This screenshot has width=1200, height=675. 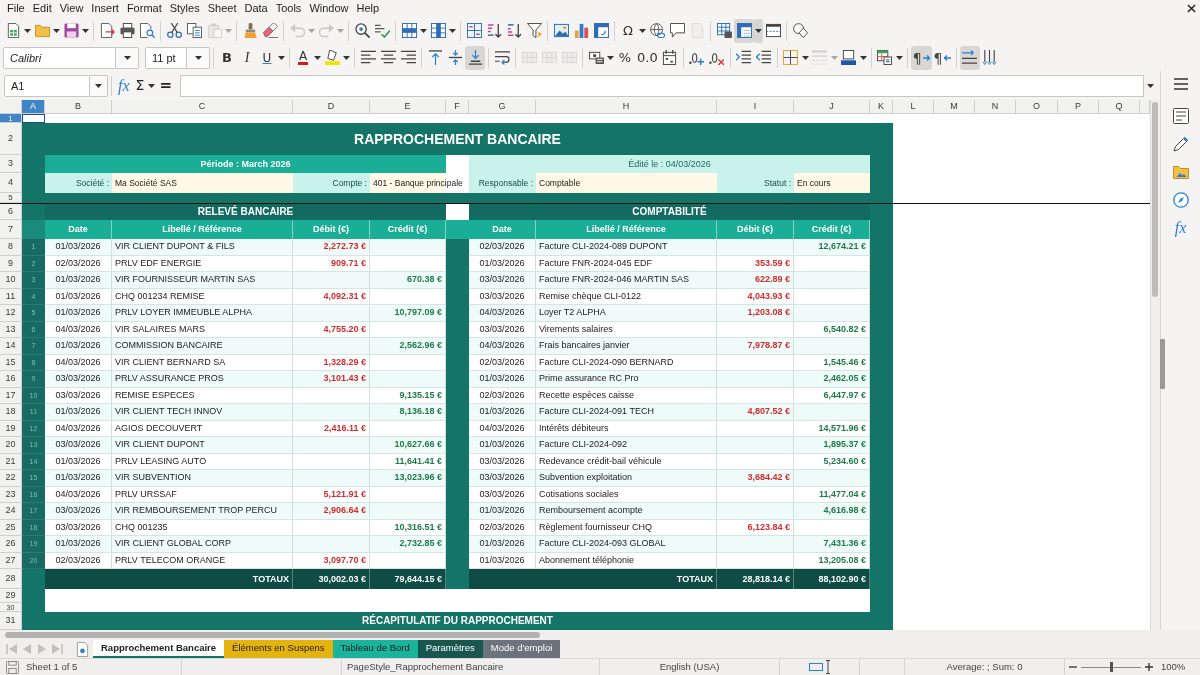 What do you see at coordinates (662, 85) in the screenshot?
I see `formula-input` at bounding box center [662, 85].